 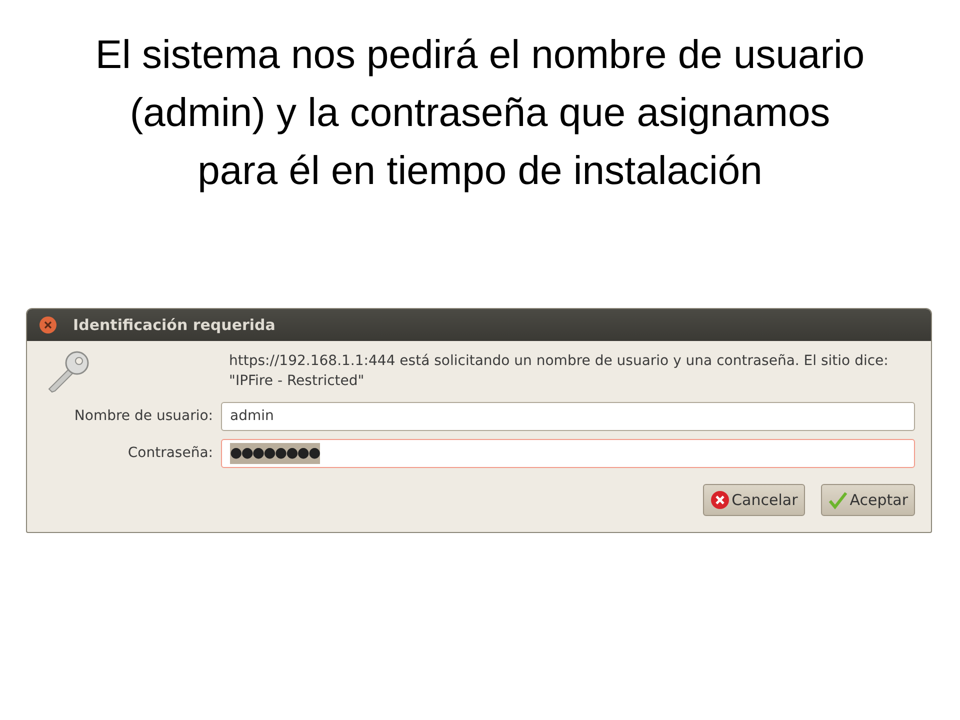 What do you see at coordinates (568, 416) in the screenshot?
I see `username-field: admin` at bounding box center [568, 416].